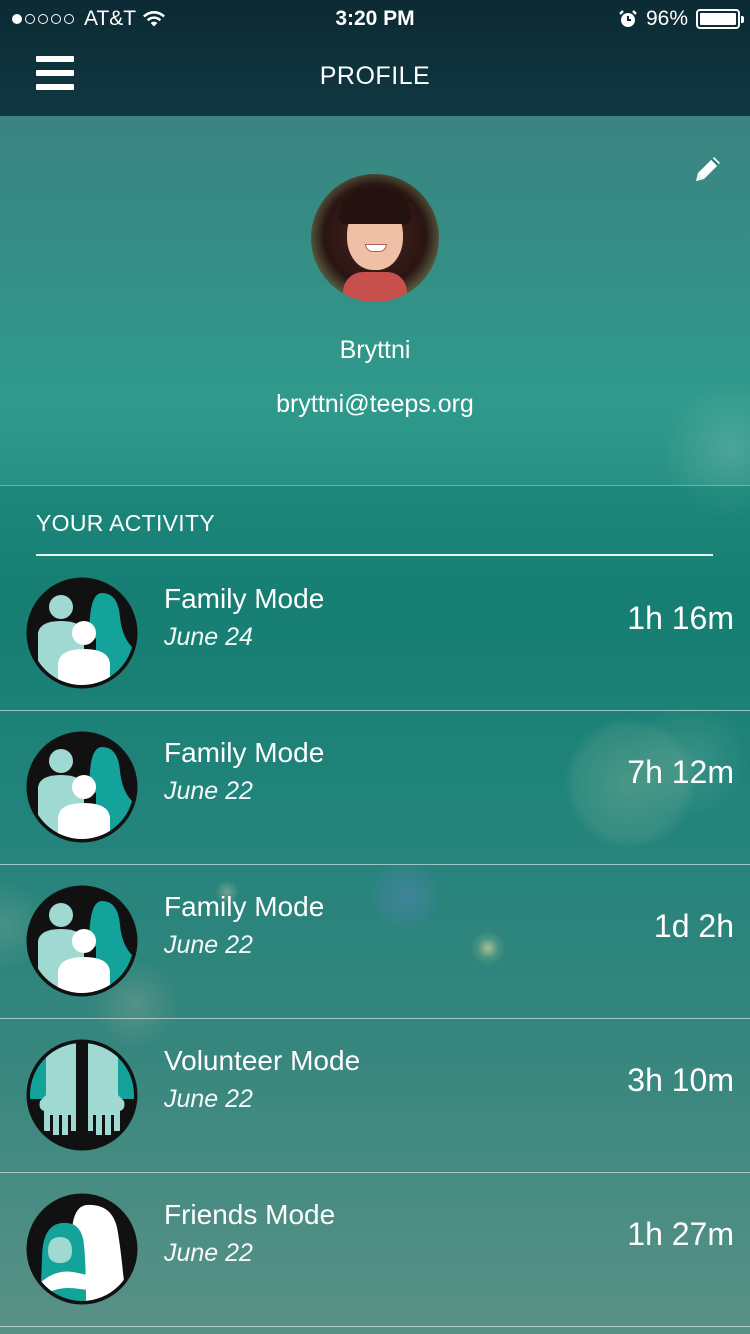 The height and width of the screenshot is (1334, 750). Describe the element at coordinates (374, 555) in the screenshot. I see `divider` at that location.